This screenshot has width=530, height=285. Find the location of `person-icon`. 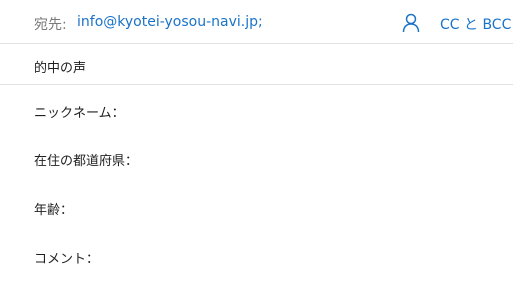

person-icon is located at coordinates (411, 23).